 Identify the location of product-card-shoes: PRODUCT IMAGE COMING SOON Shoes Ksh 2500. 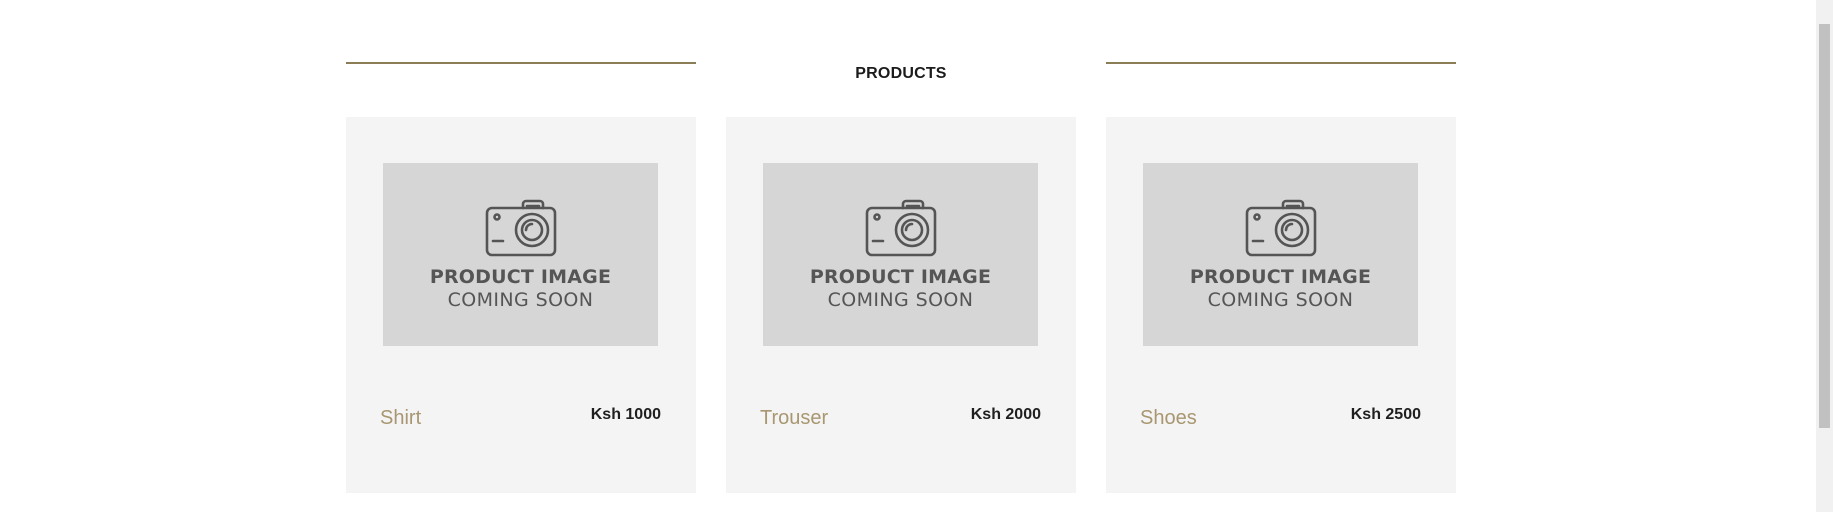
(1281, 305).